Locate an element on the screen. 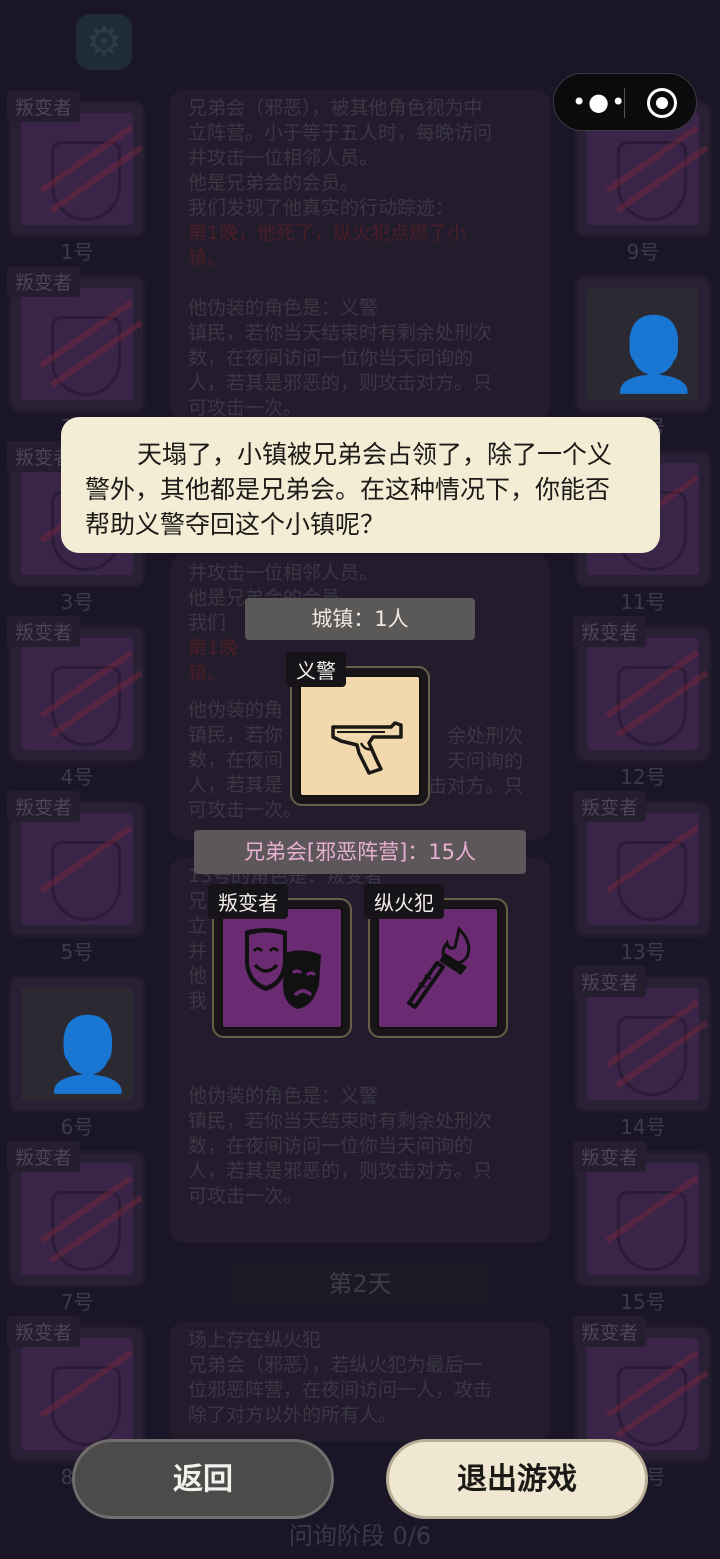  day-label: 第2天 is located at coordinates (360, 1284).